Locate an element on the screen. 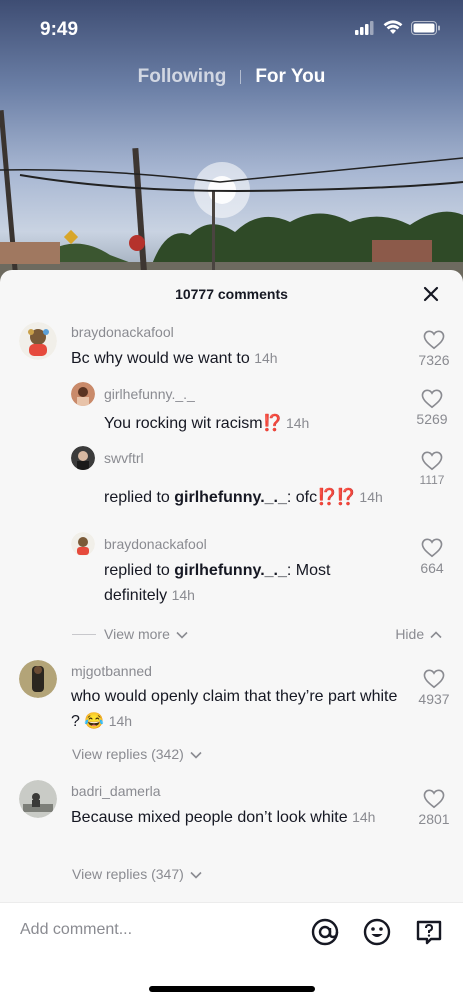 This screenshot has width=463, height=1000. view-more-button: View more is located at coordinates (146, 634).